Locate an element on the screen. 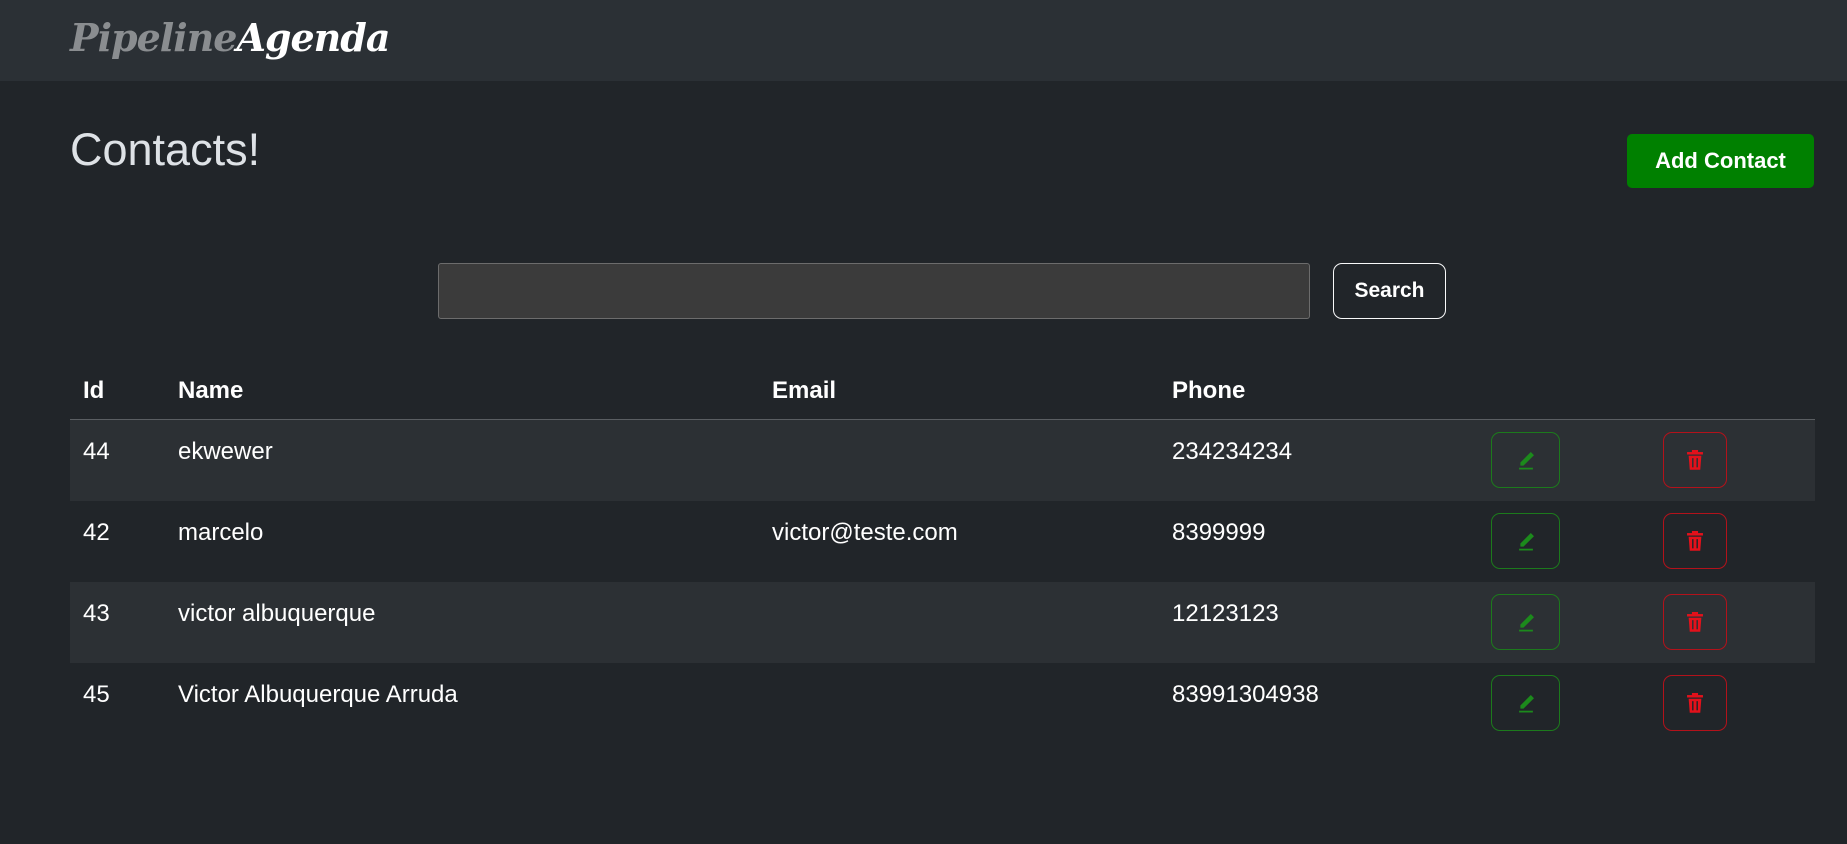 This screenshot has width=1847, height=844. header-phone: Phone is located at coordinates (1209, 390).